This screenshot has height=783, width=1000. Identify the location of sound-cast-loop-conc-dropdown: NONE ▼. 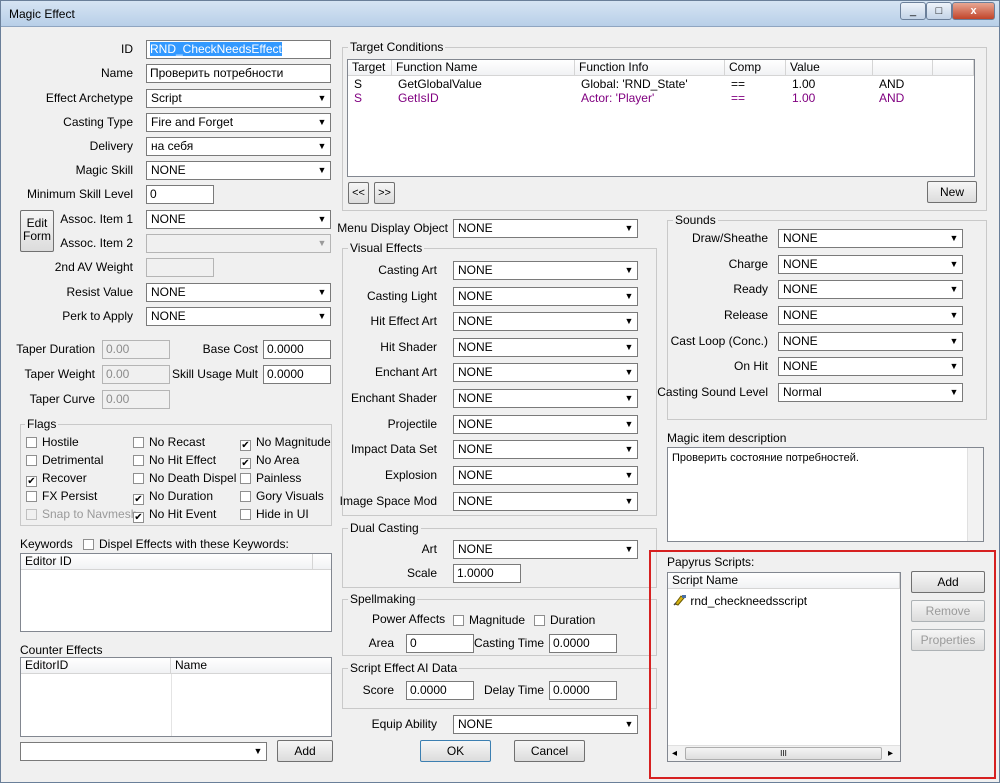
(870, 341).